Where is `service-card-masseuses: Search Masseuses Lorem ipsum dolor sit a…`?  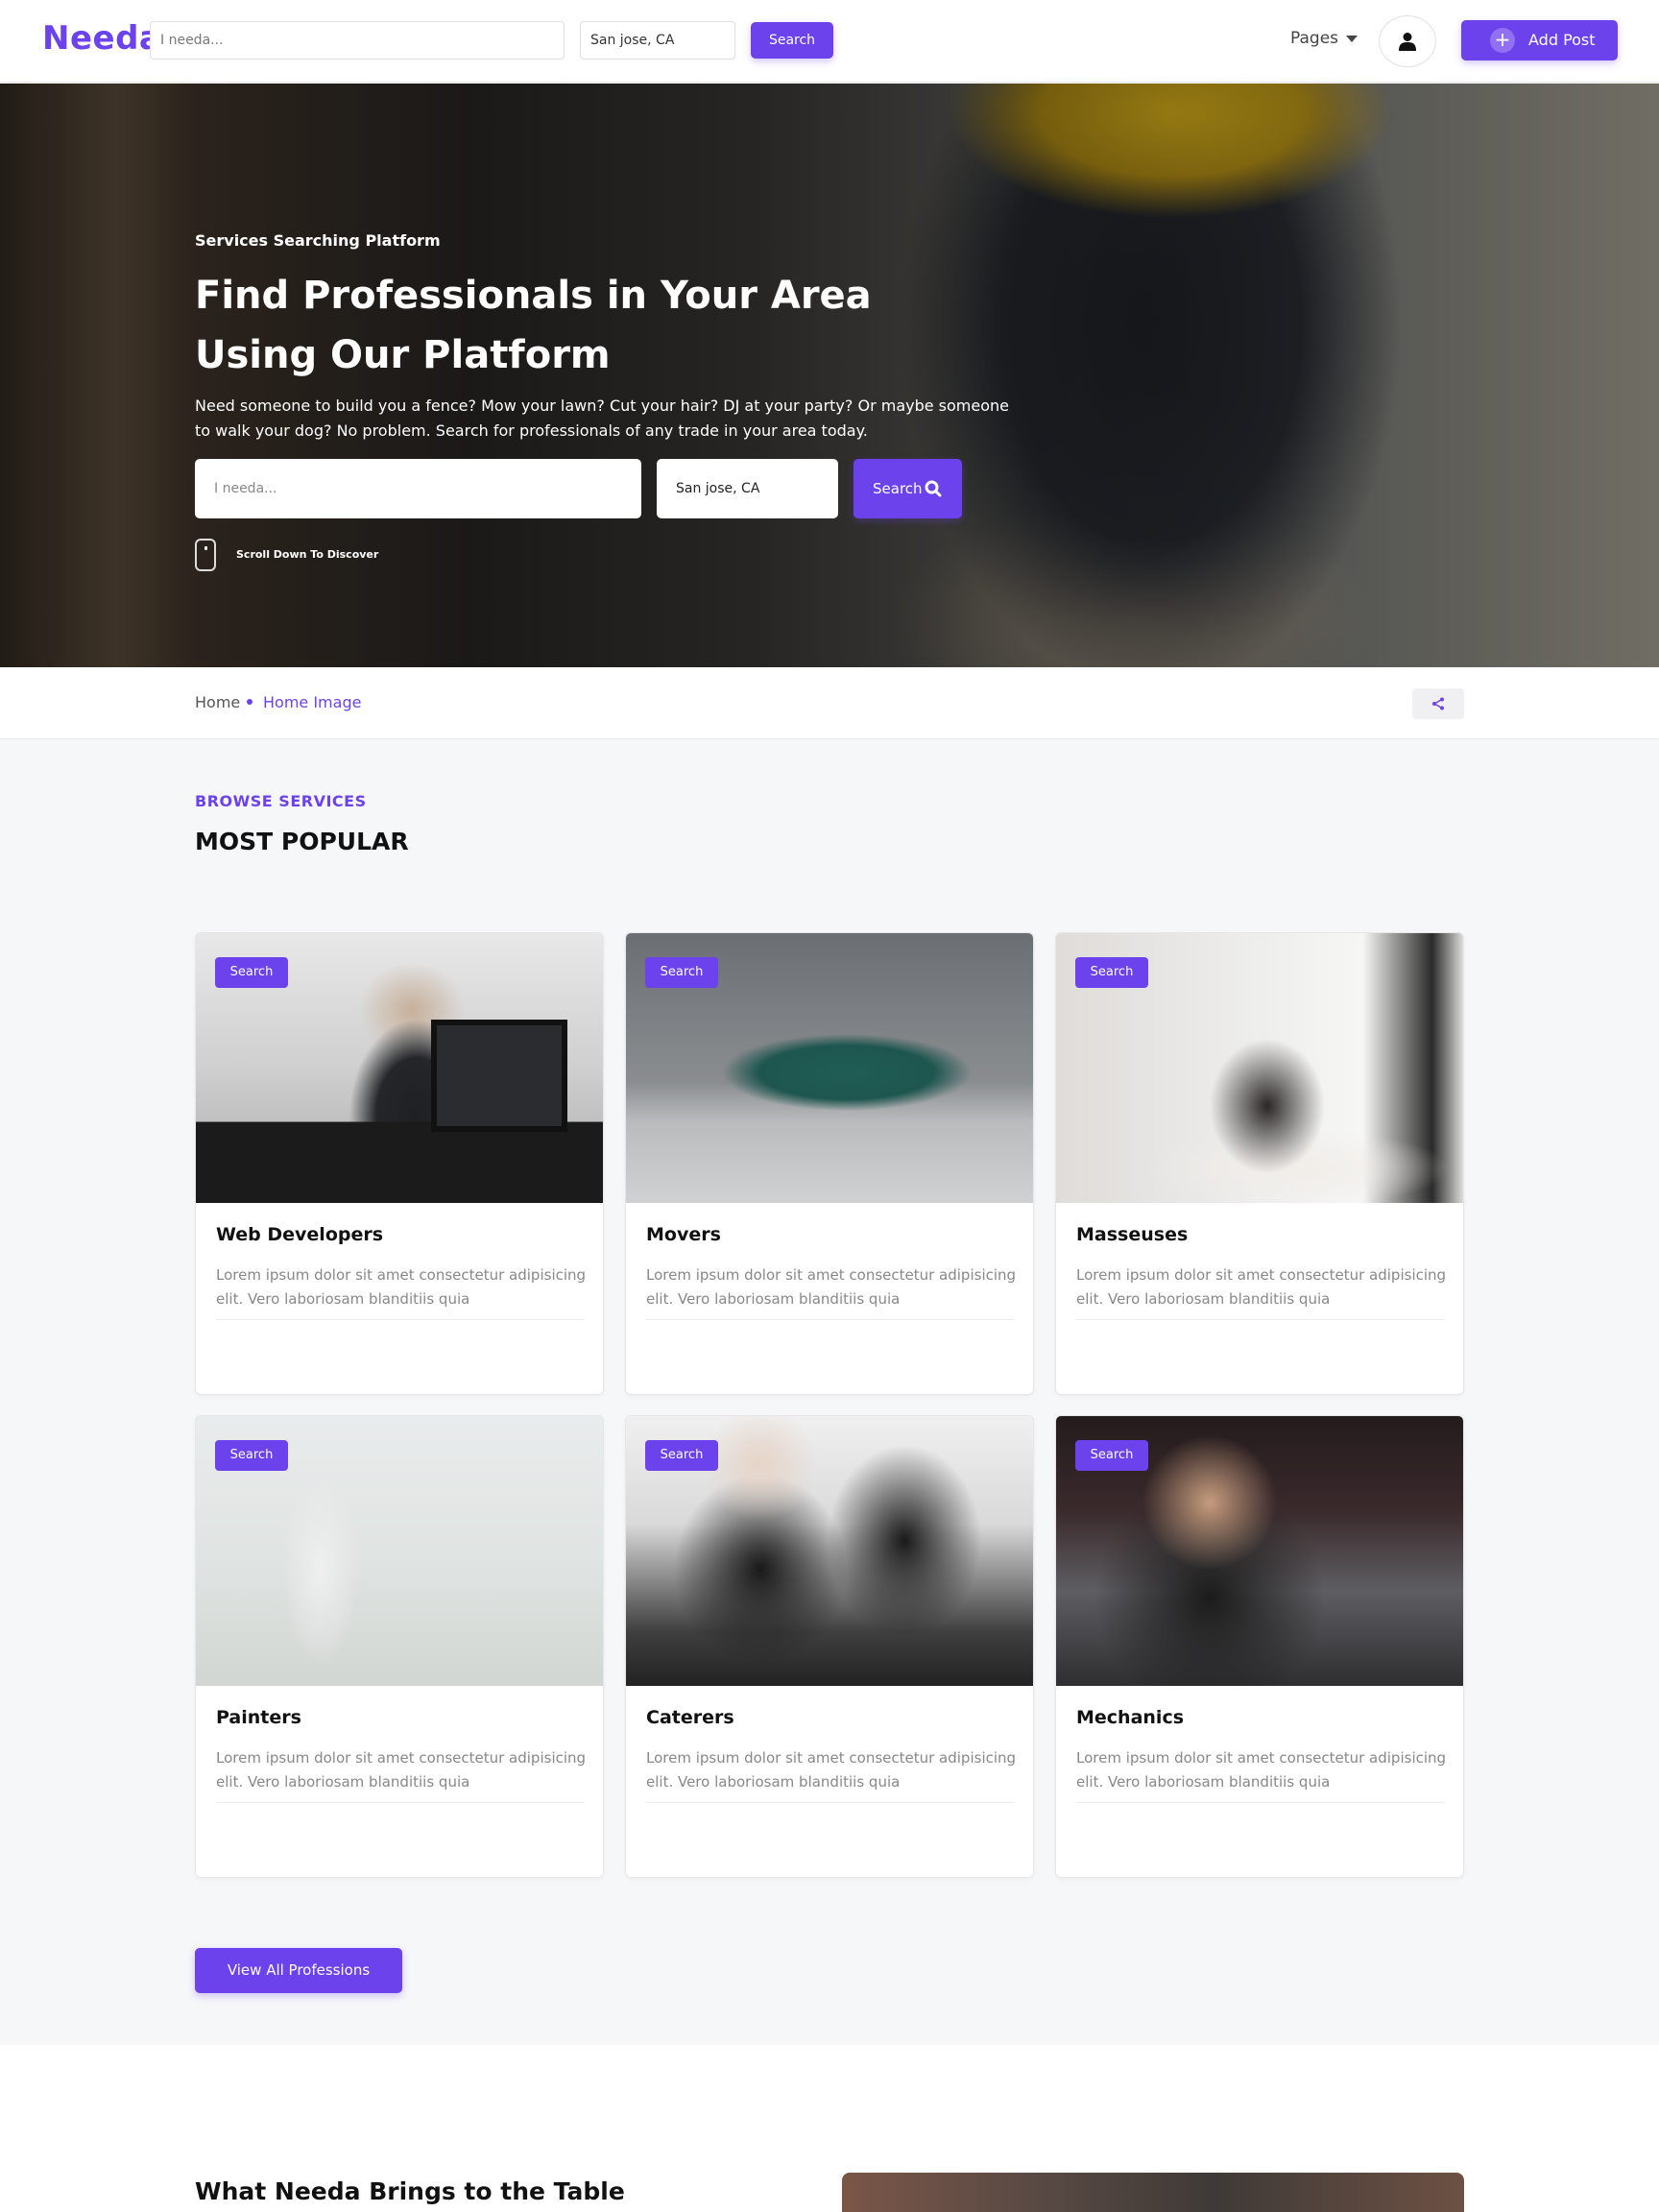
service-card-masseuses: Search Masseuses Lorem ipsum dolor sit a… is located at coordinates (1259, 1163).